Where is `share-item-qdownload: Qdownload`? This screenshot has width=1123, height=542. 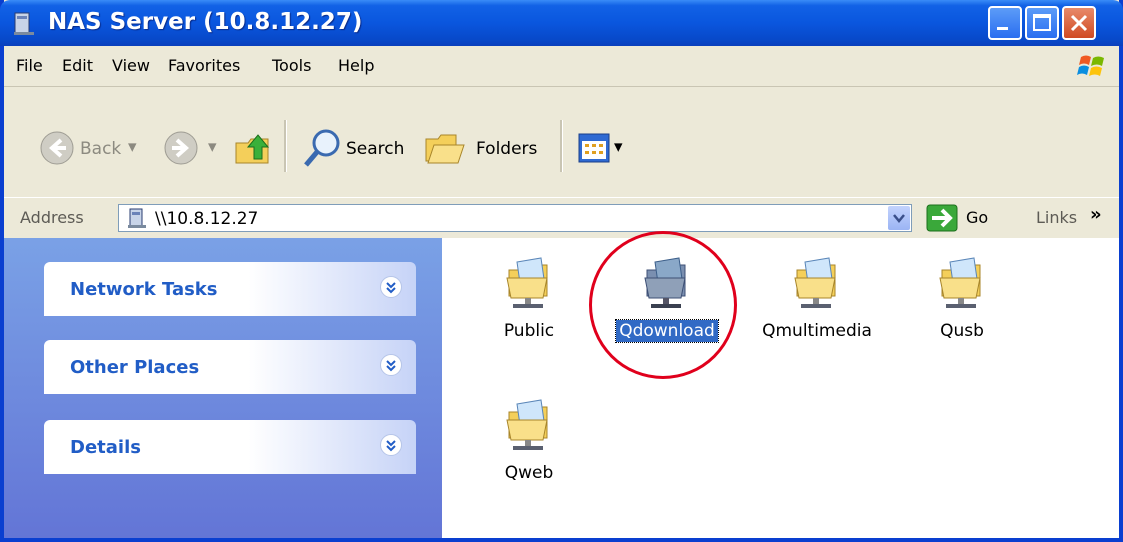 share-item-qdownload: Qdownload is located at coordinates (667, 299).